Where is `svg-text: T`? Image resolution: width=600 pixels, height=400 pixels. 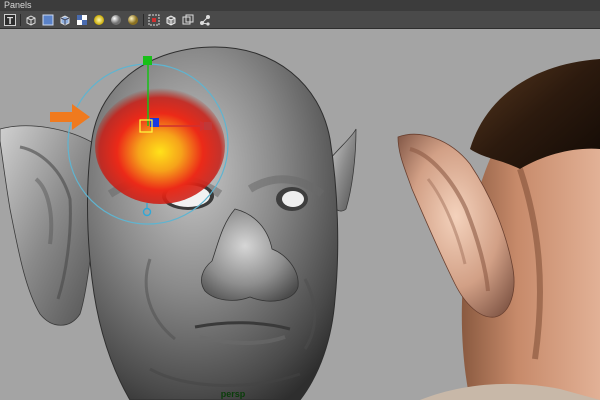 svg-text: T is located at coordinates (10, 21).